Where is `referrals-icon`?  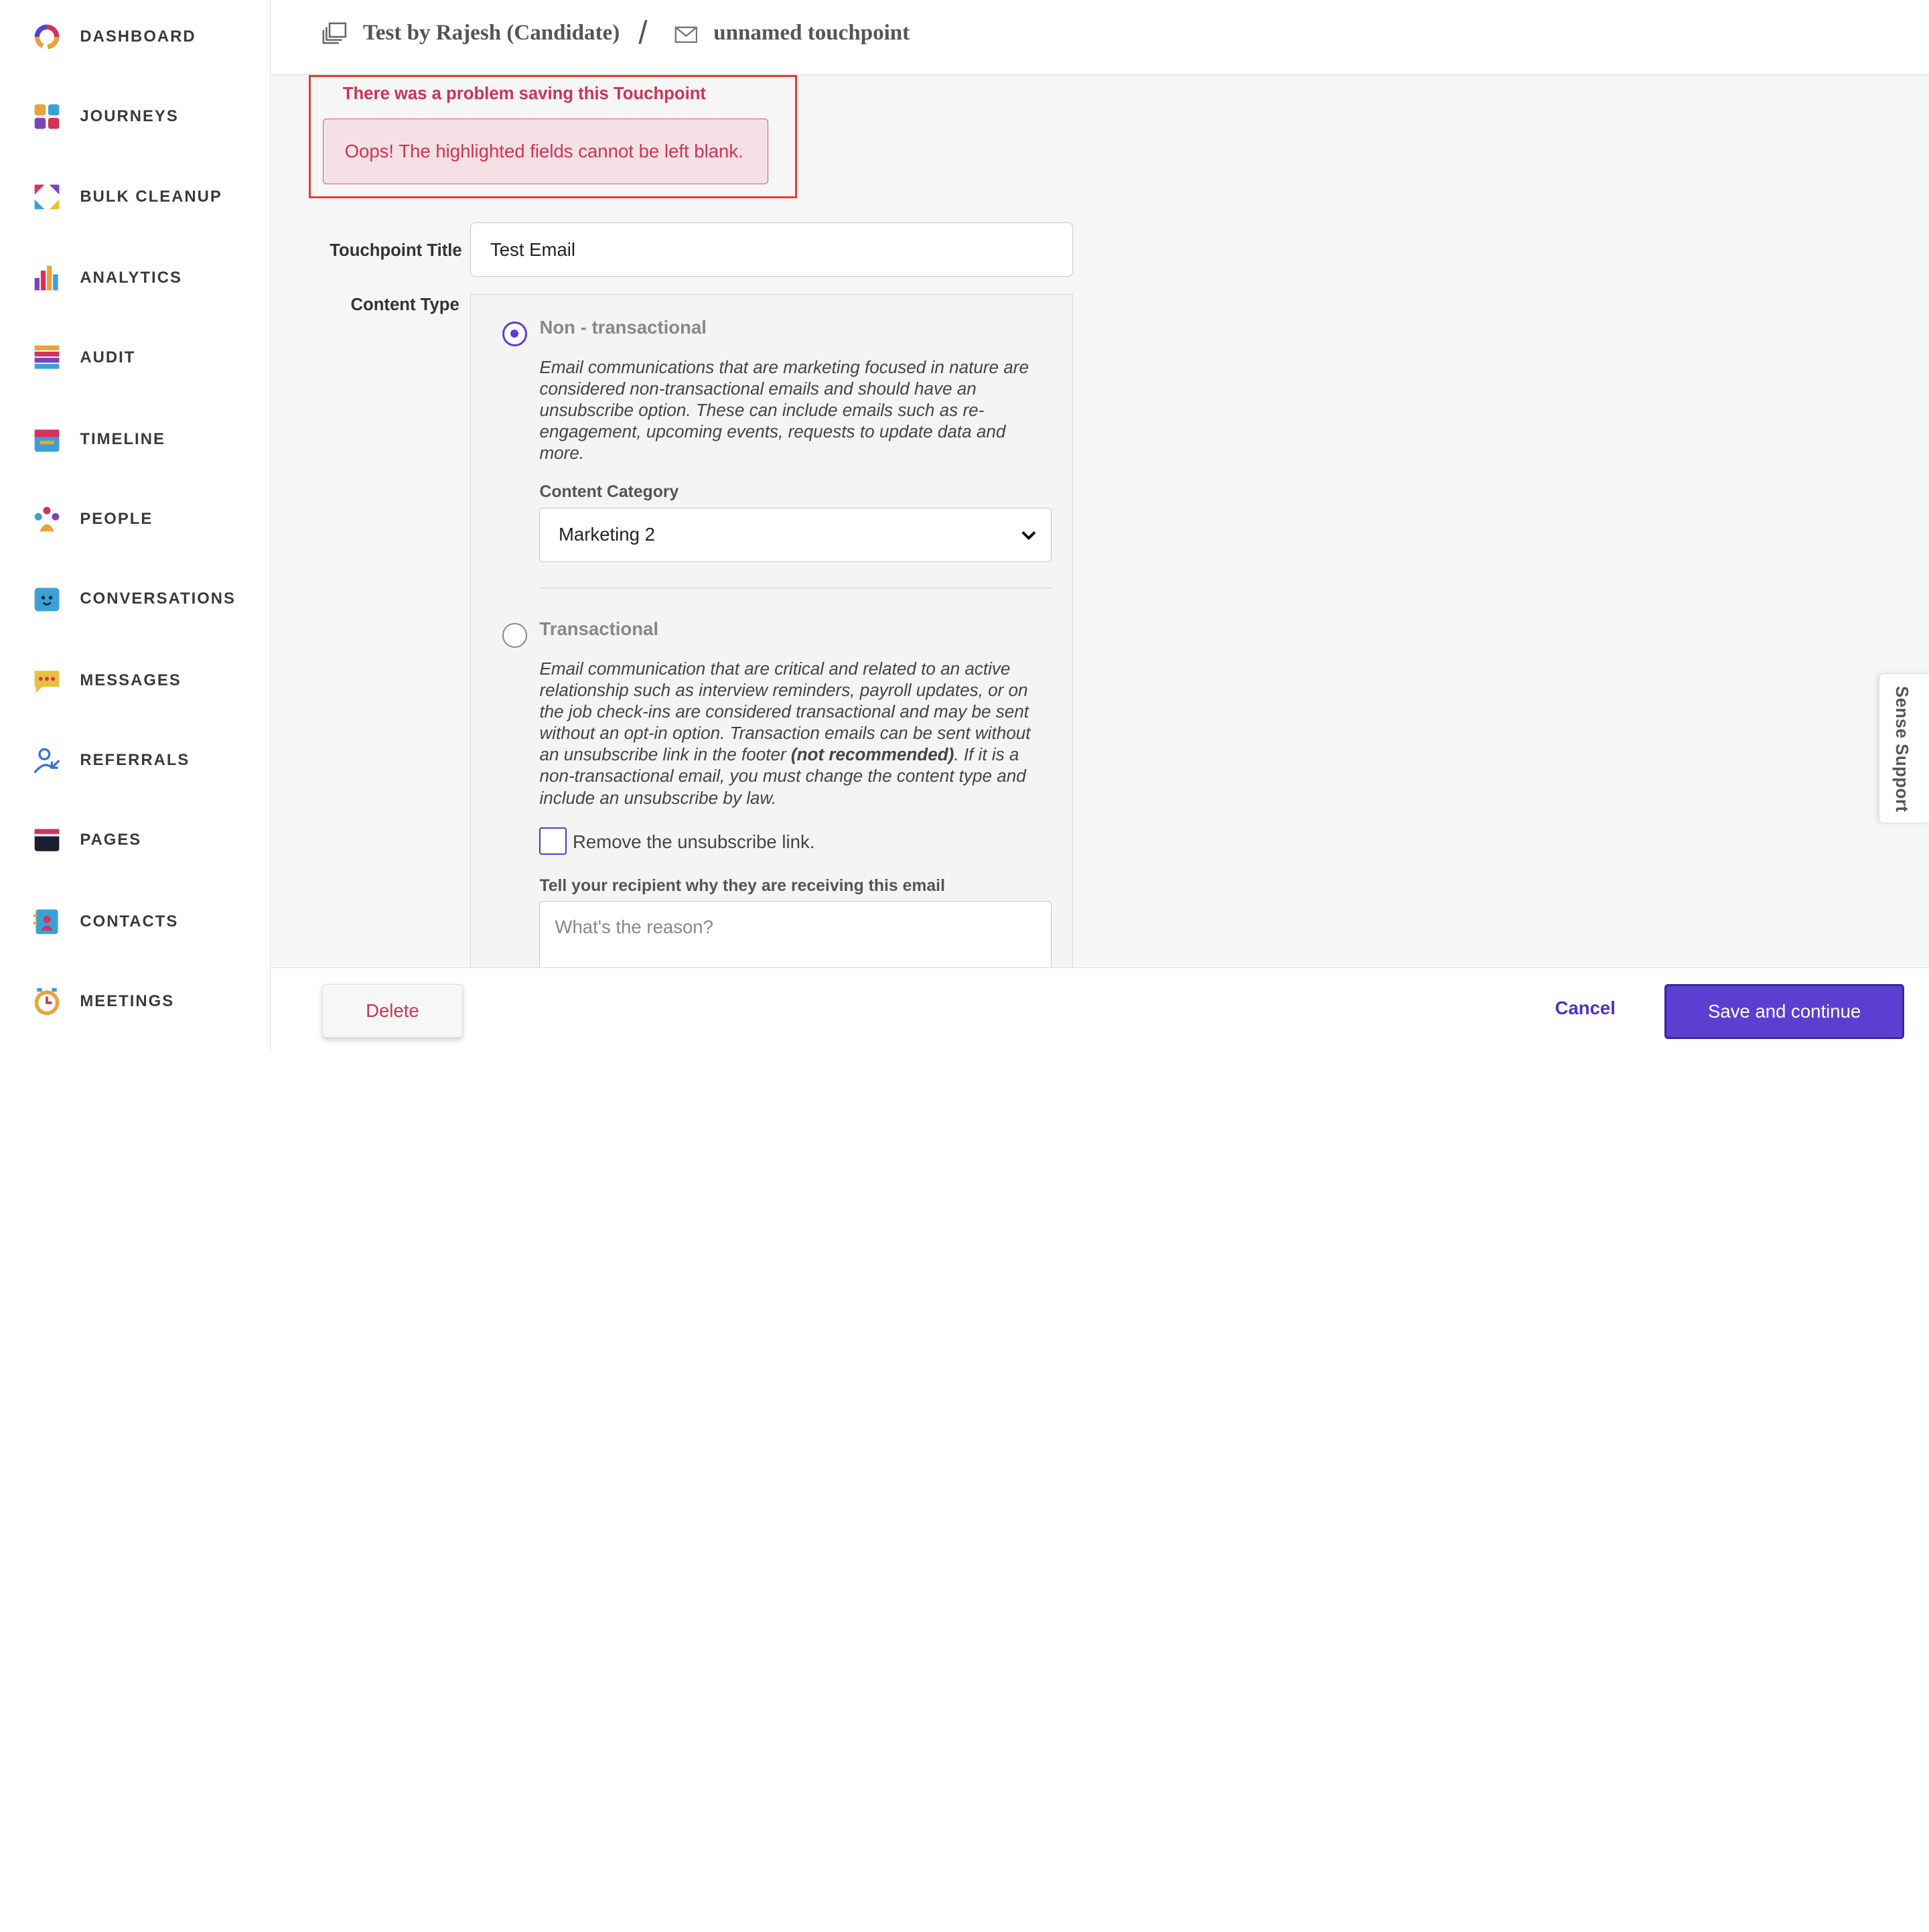 referrals-icon is located at coordinates (46, 761).